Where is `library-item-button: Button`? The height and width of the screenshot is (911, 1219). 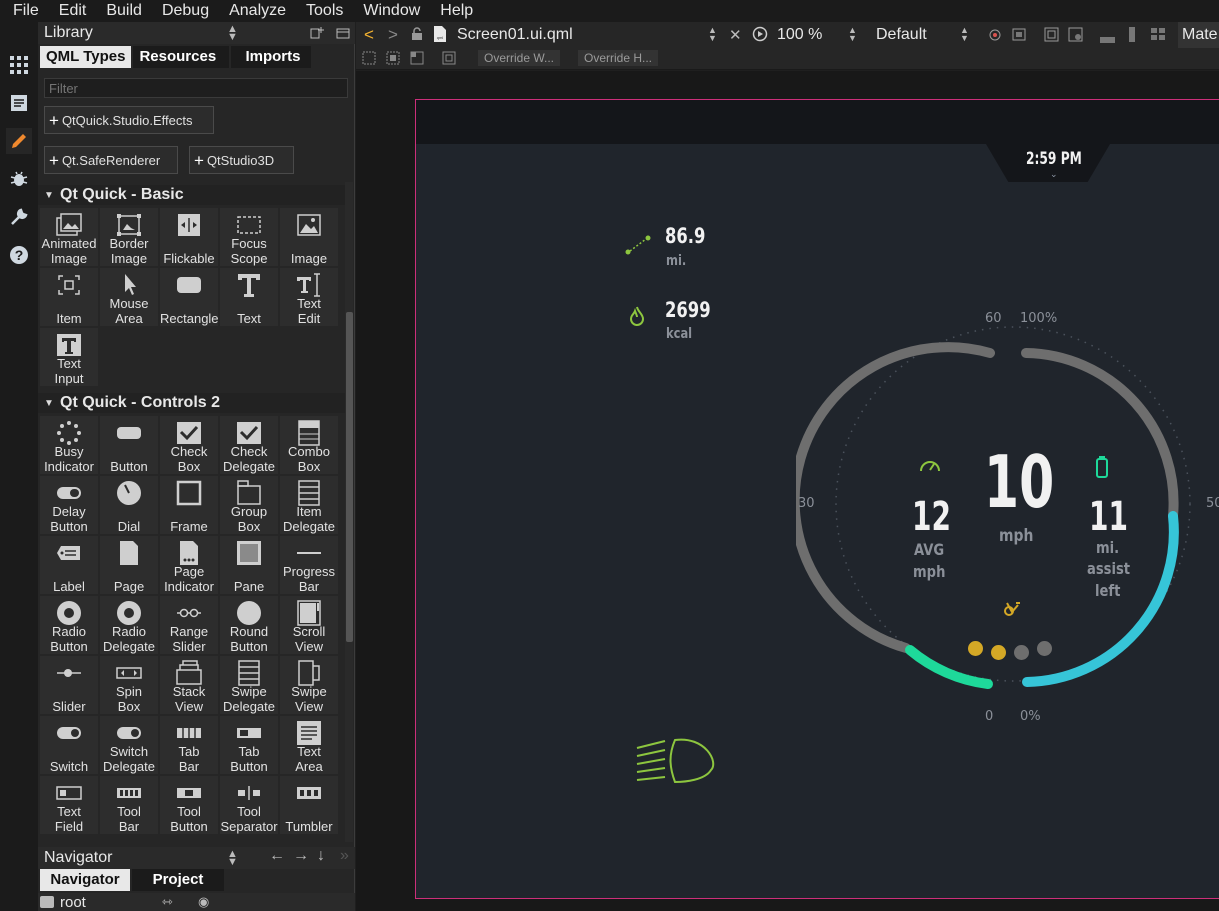 library-item-button: Button is located at coordinates (129, 445).